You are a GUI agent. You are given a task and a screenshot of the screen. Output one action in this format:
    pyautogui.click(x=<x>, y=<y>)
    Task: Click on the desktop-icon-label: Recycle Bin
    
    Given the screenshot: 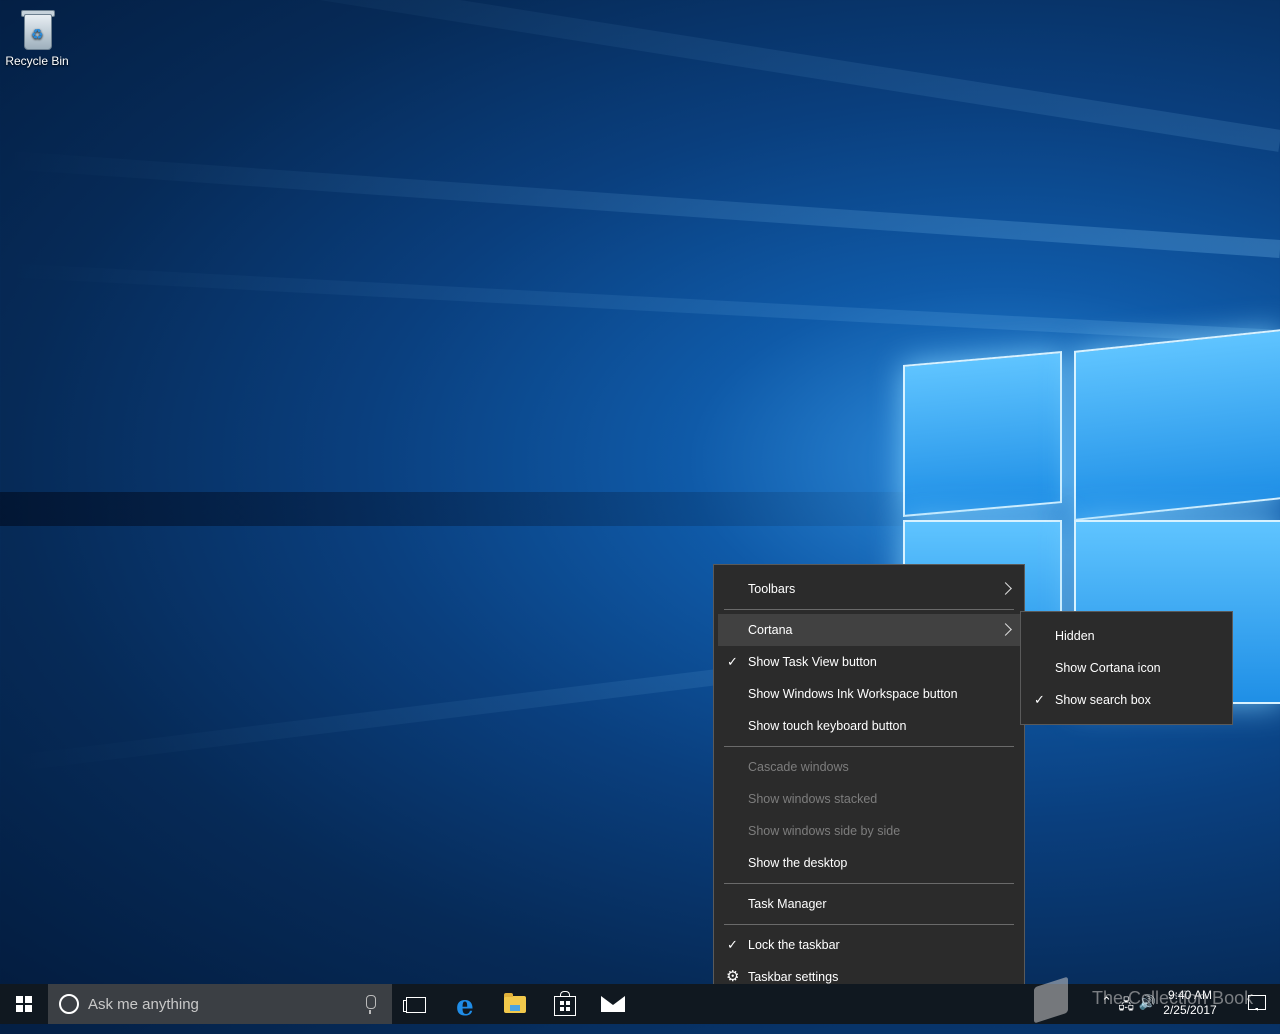 What is the action you would take?
    pyautogui.click(x=37, y=61)
    